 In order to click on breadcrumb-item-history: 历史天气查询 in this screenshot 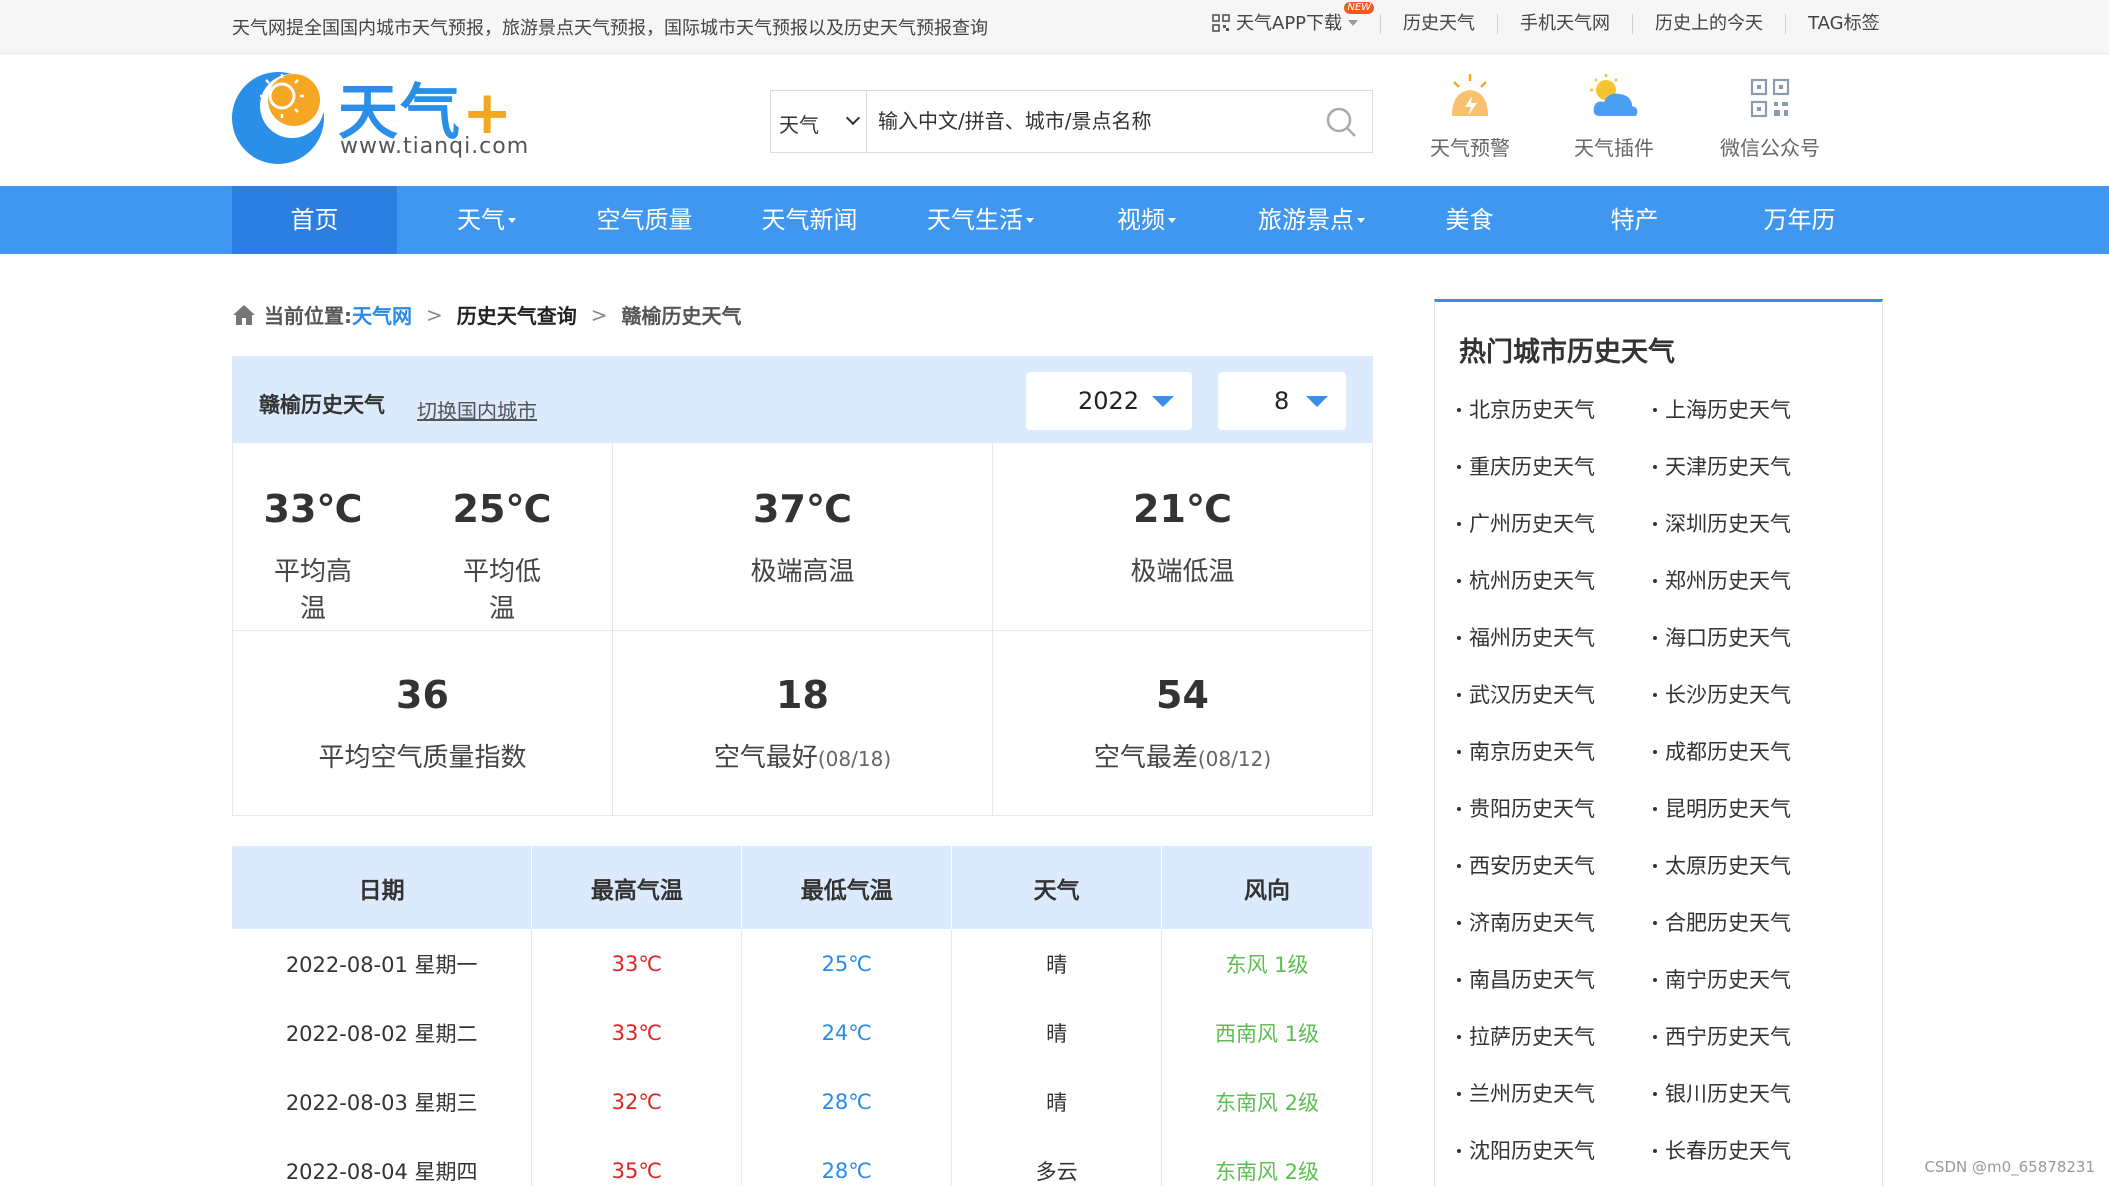, I will do `click(517, 314)`.